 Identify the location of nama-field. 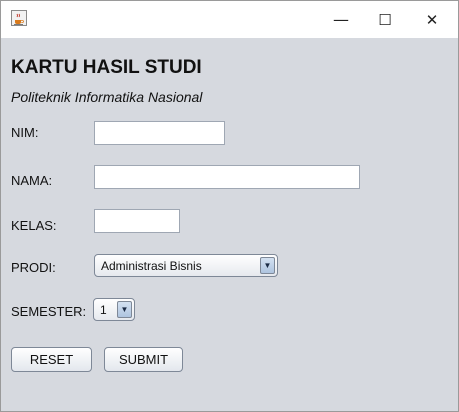
(227, 177).